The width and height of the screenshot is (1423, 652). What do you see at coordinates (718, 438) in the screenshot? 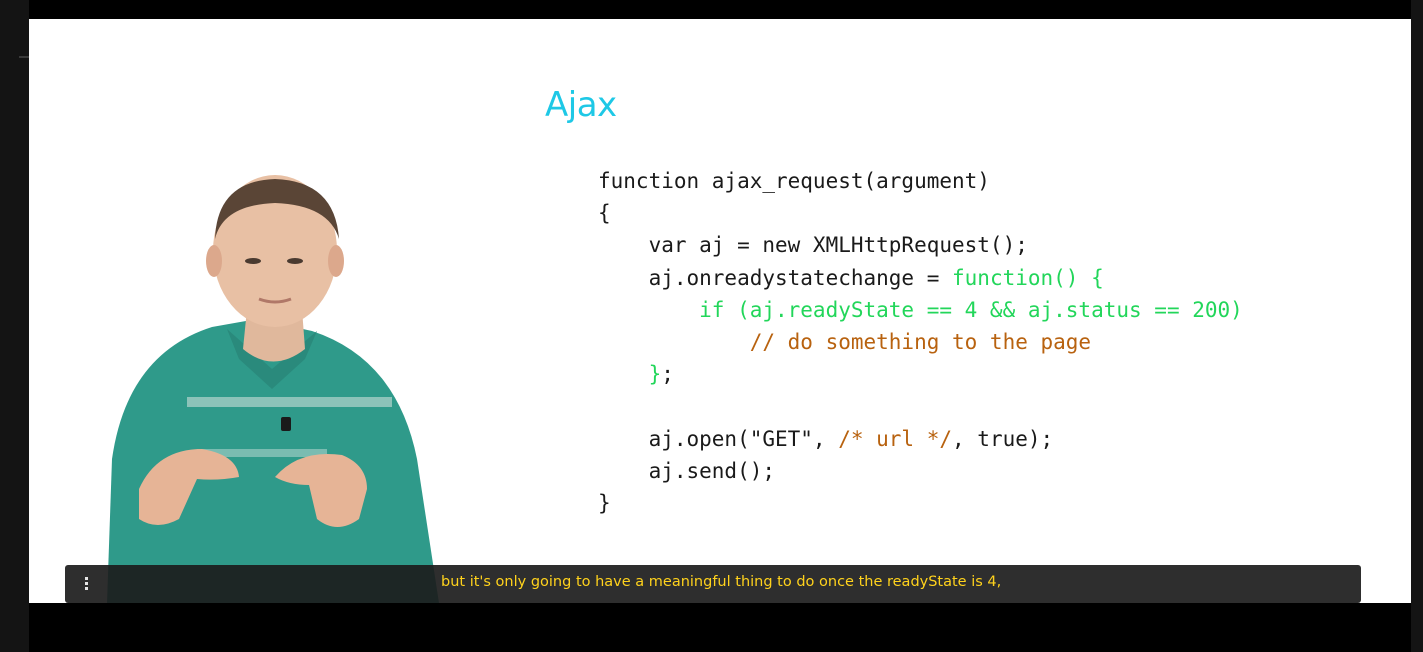
I see `code-token: aj.open("GET",` at bounding box center [718, 438].